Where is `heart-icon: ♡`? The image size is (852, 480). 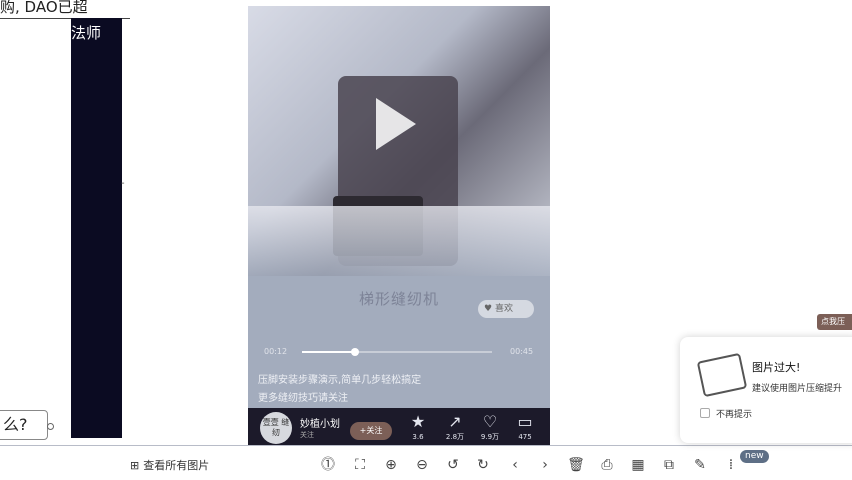
heart-icon: ♡ is located at coordinates (490, 421).